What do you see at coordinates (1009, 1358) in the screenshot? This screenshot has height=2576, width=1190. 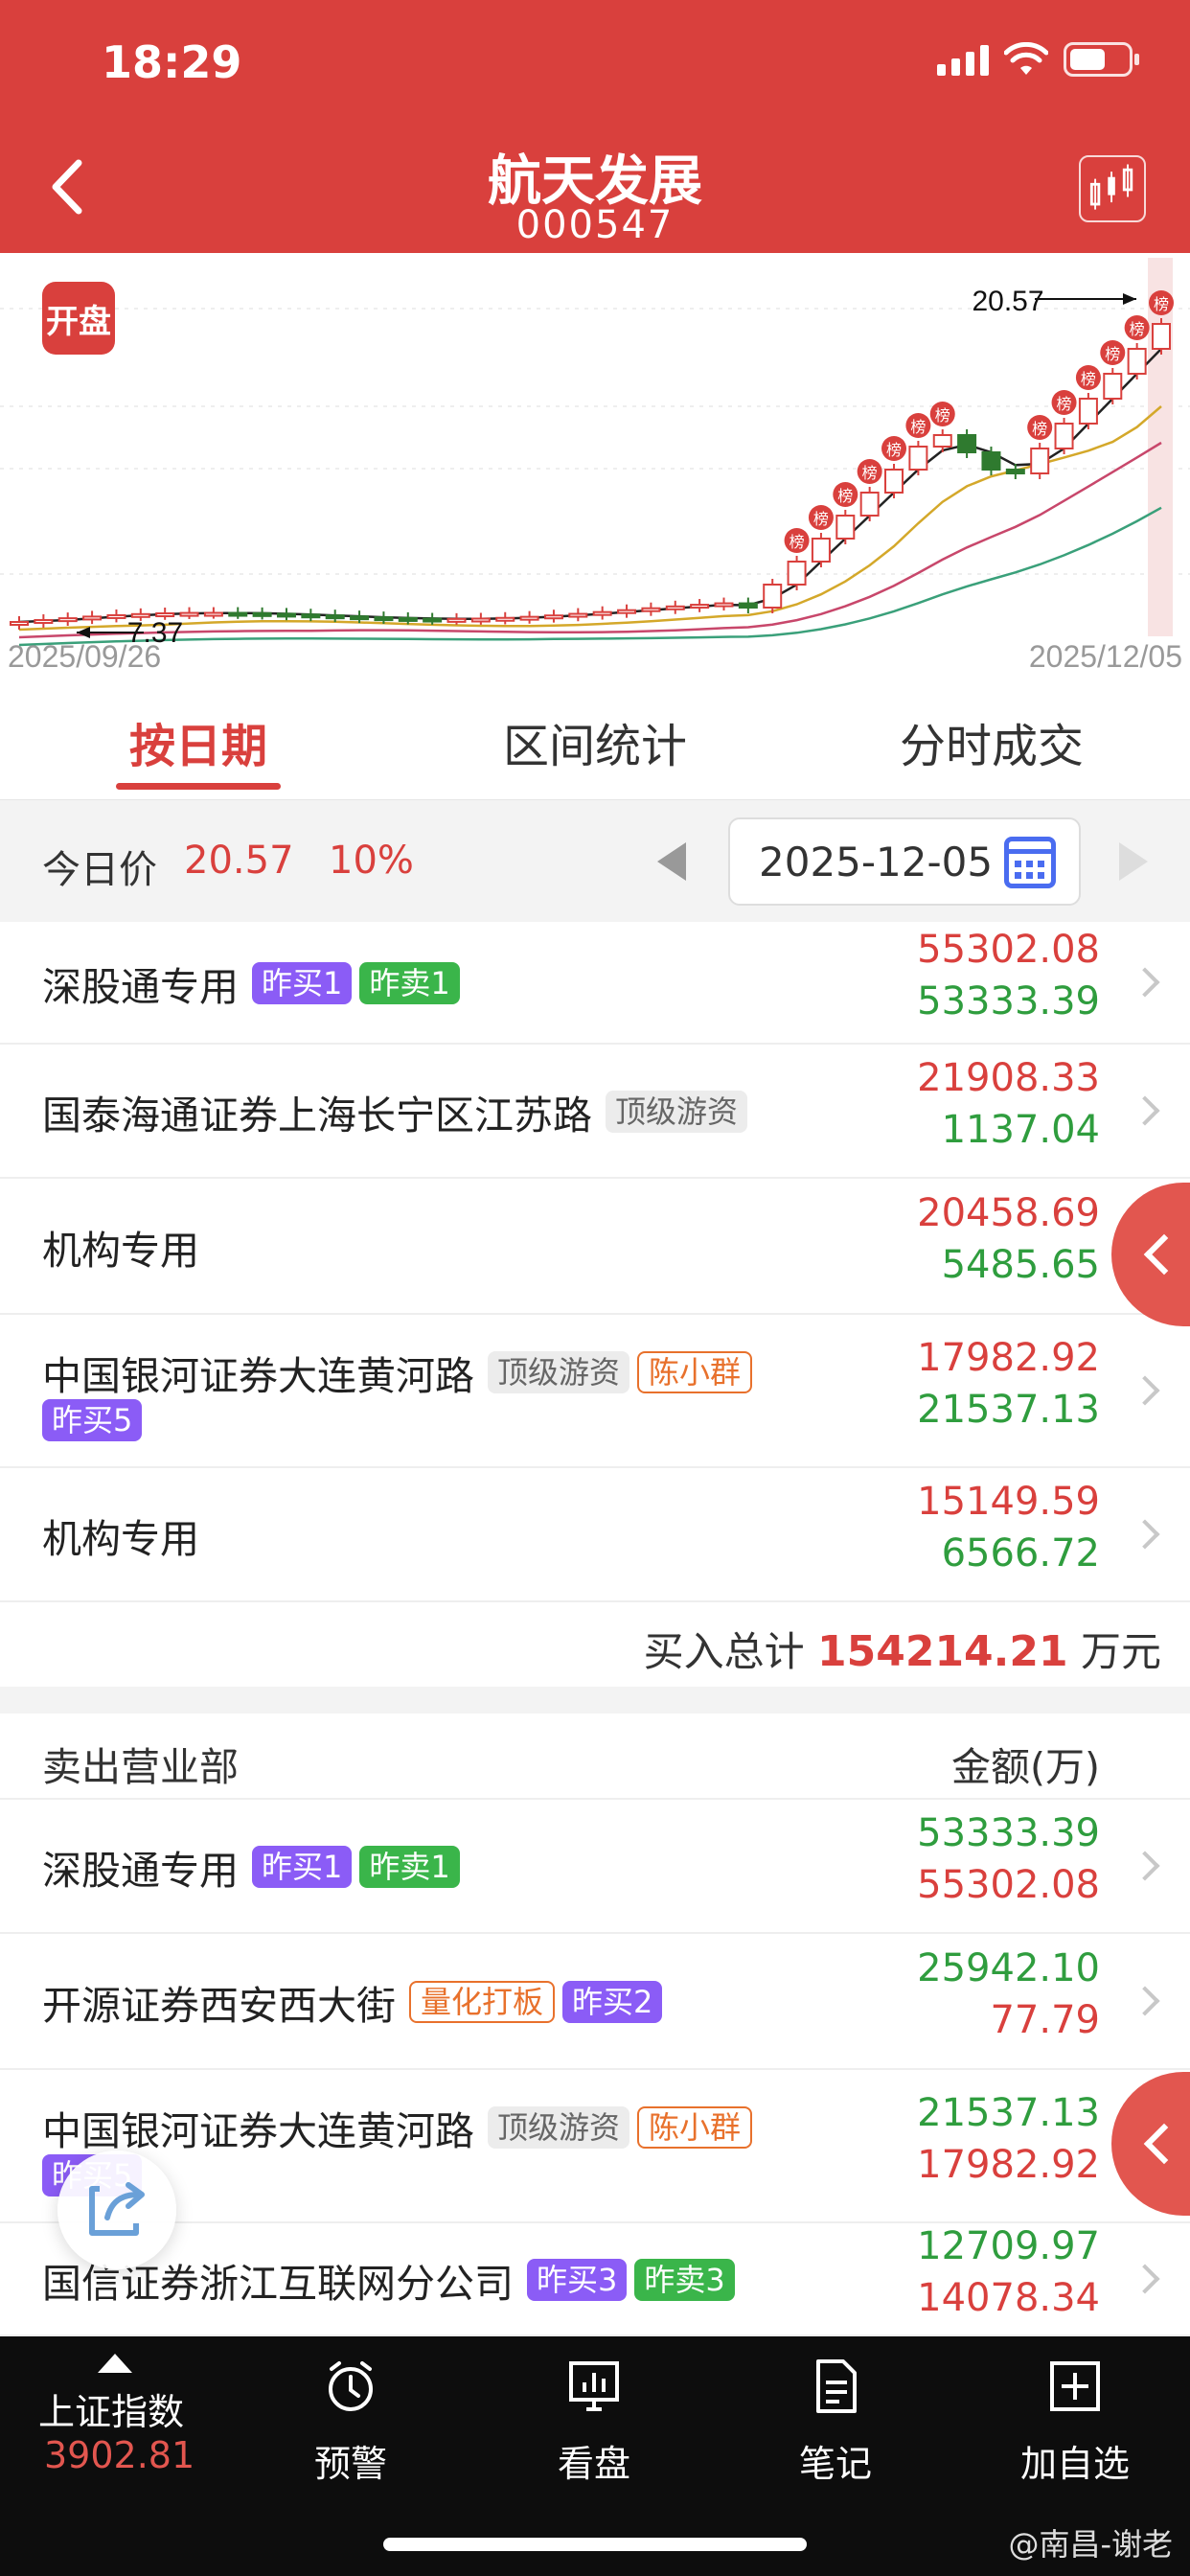 I see `buy-amount: 17982.92` at bounding box center [1009, 1358].